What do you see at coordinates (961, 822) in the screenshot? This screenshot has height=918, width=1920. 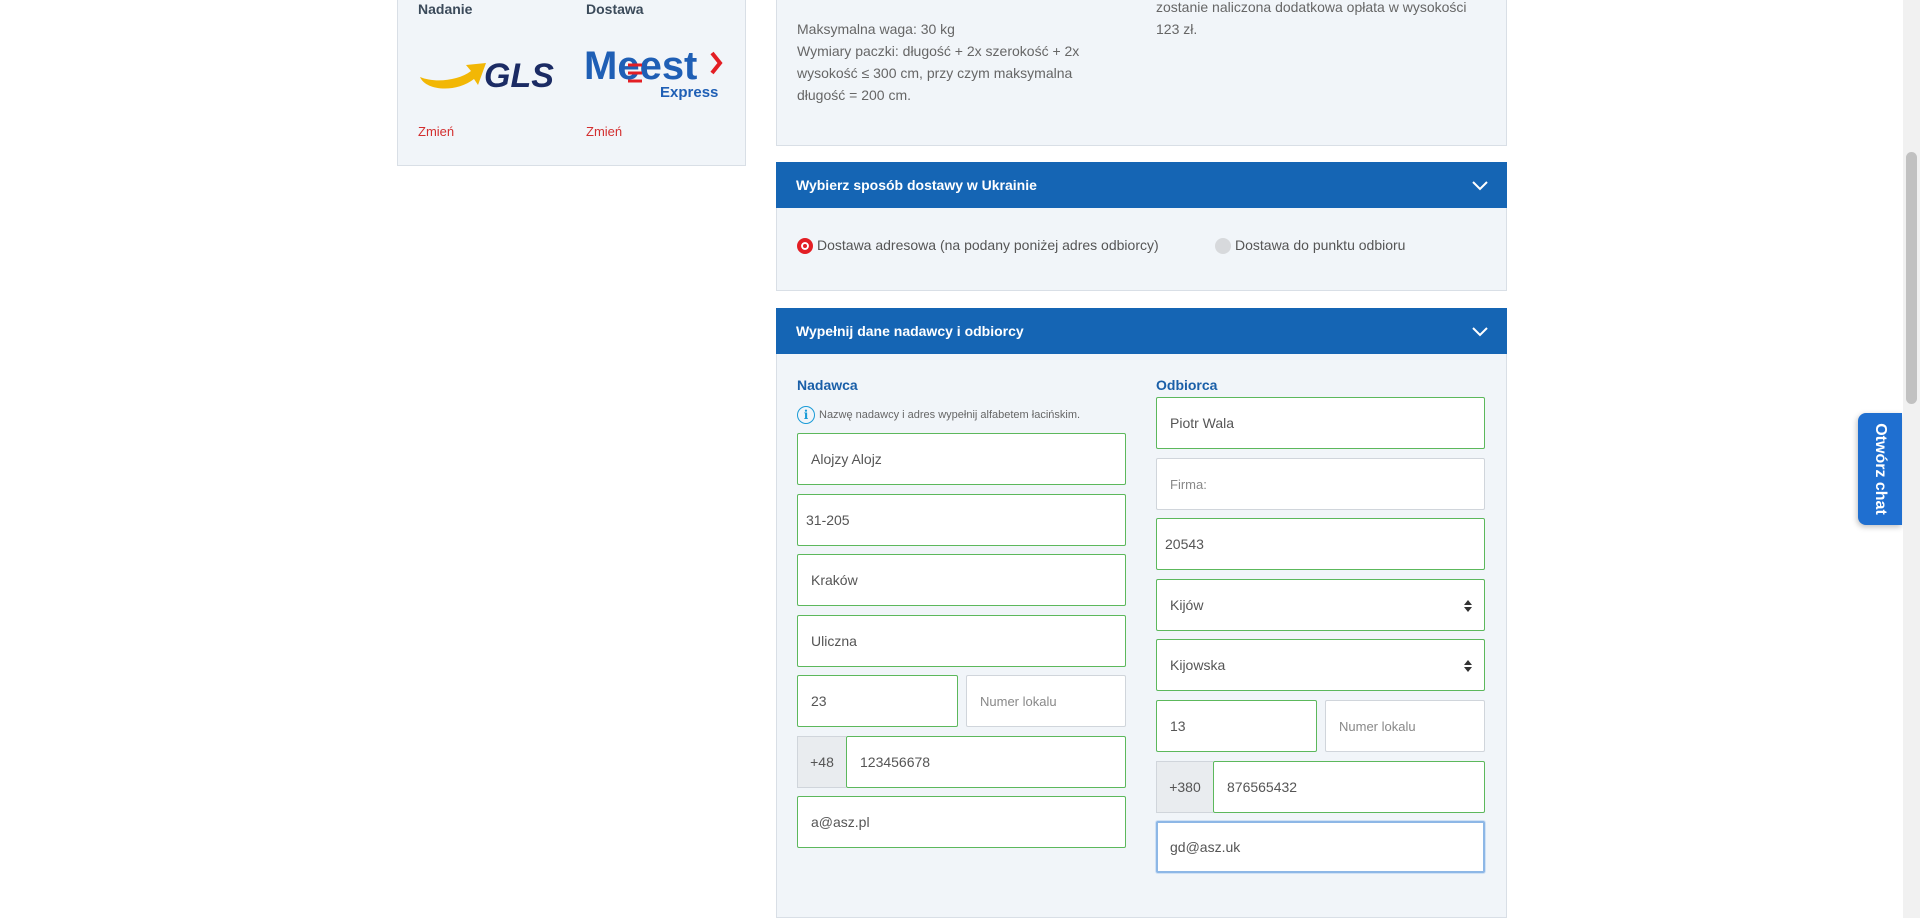 I see `sender-email-input: a@asz.pl` at bounding box center [961, 822].